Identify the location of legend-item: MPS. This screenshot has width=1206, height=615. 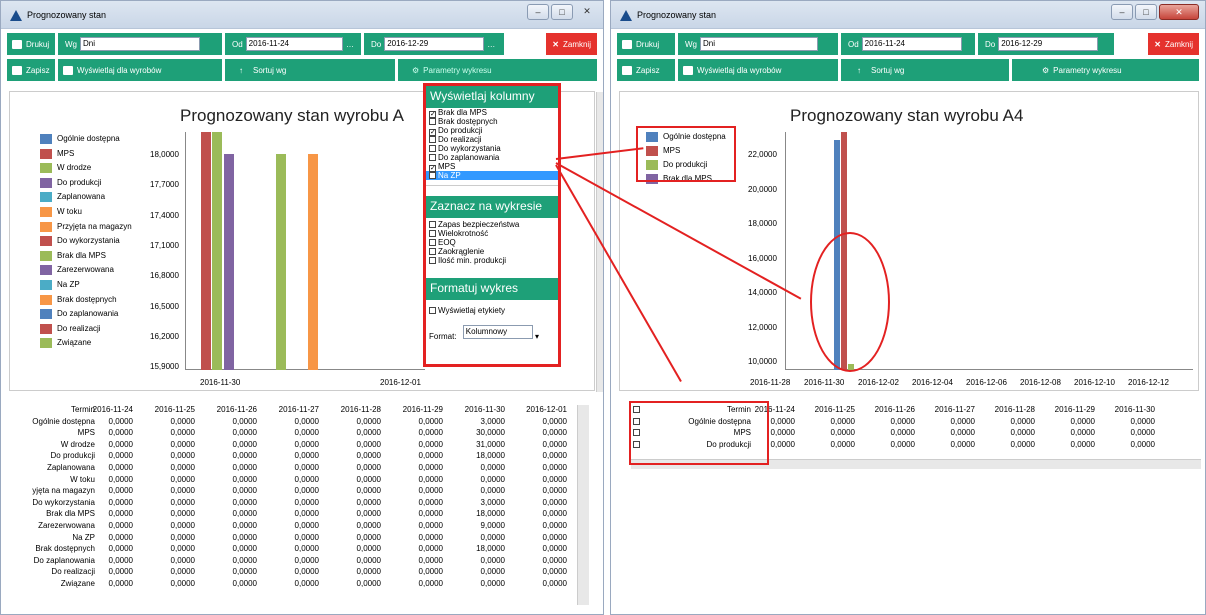
(57, 153).